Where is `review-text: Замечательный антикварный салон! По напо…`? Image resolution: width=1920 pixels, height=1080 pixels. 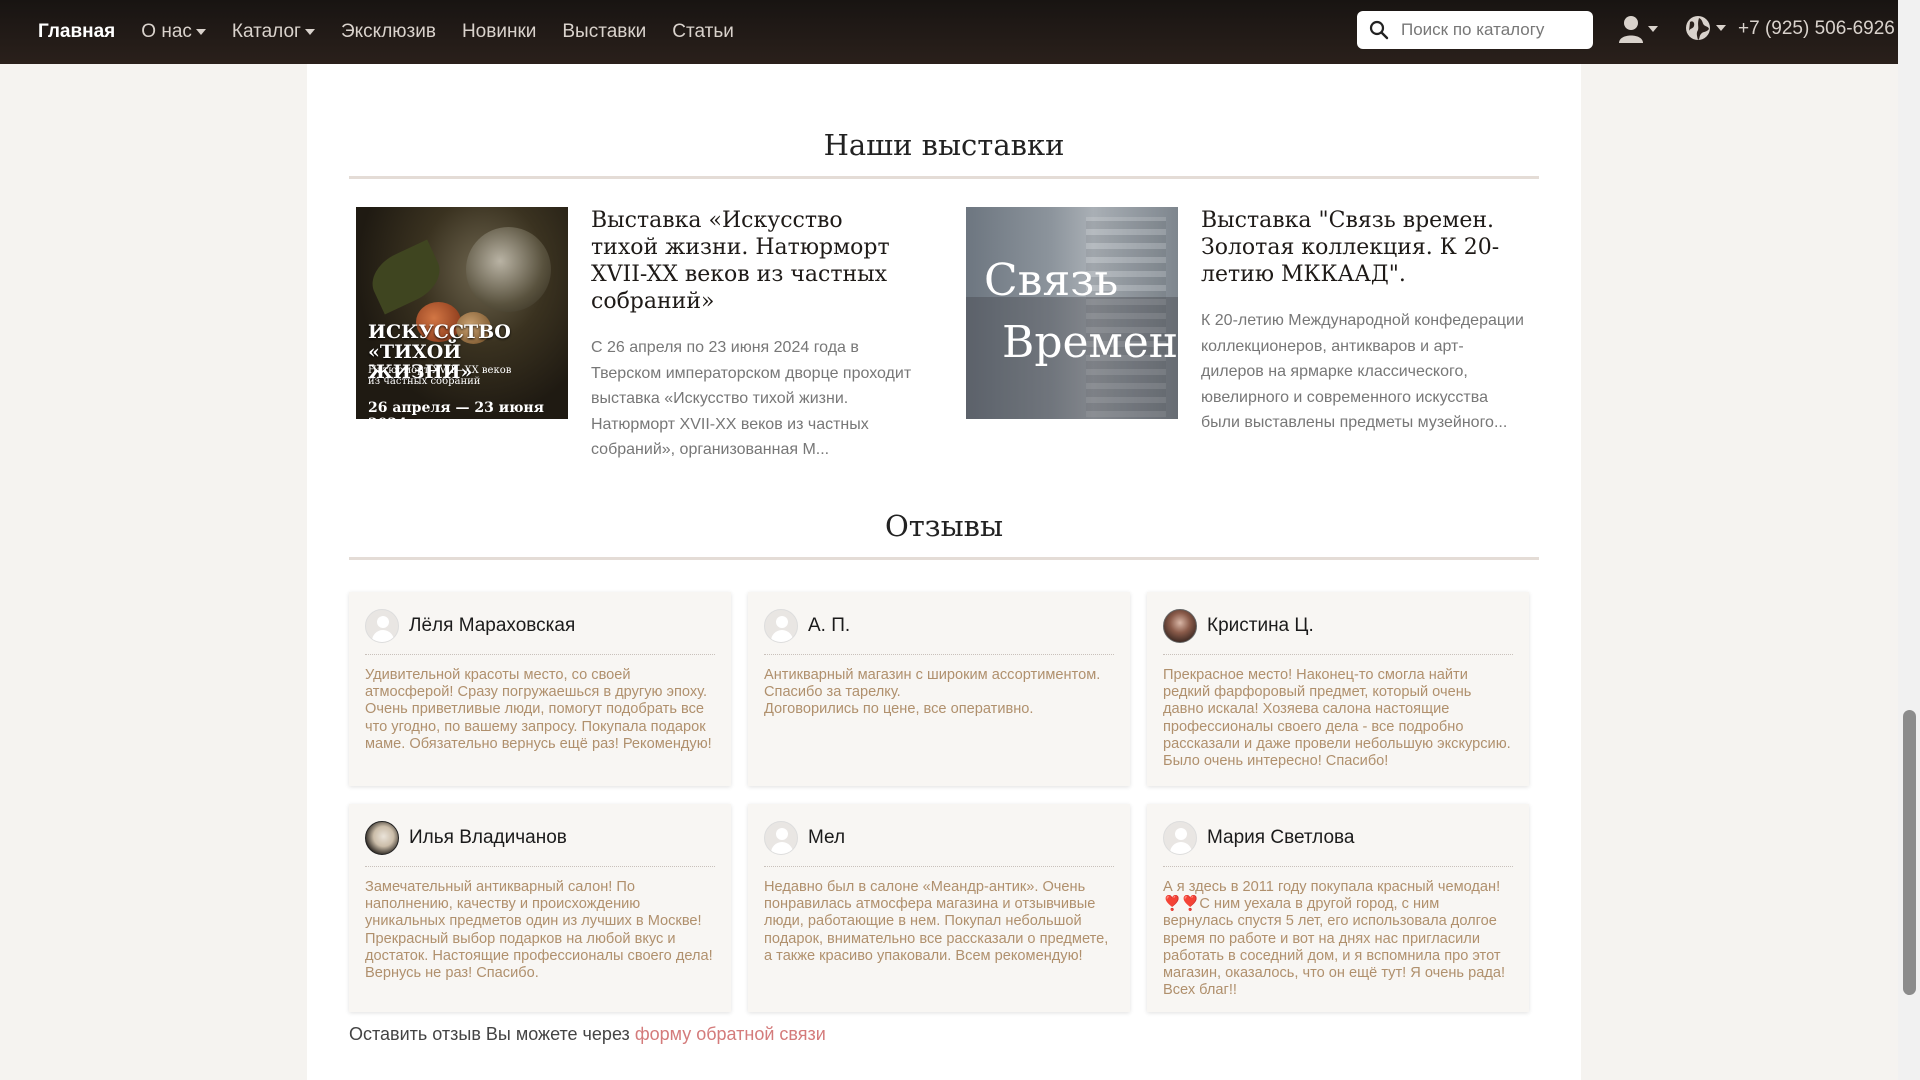
review-text: Замечательный антикварный салон! По напо… is located at coordinates (539, 930).